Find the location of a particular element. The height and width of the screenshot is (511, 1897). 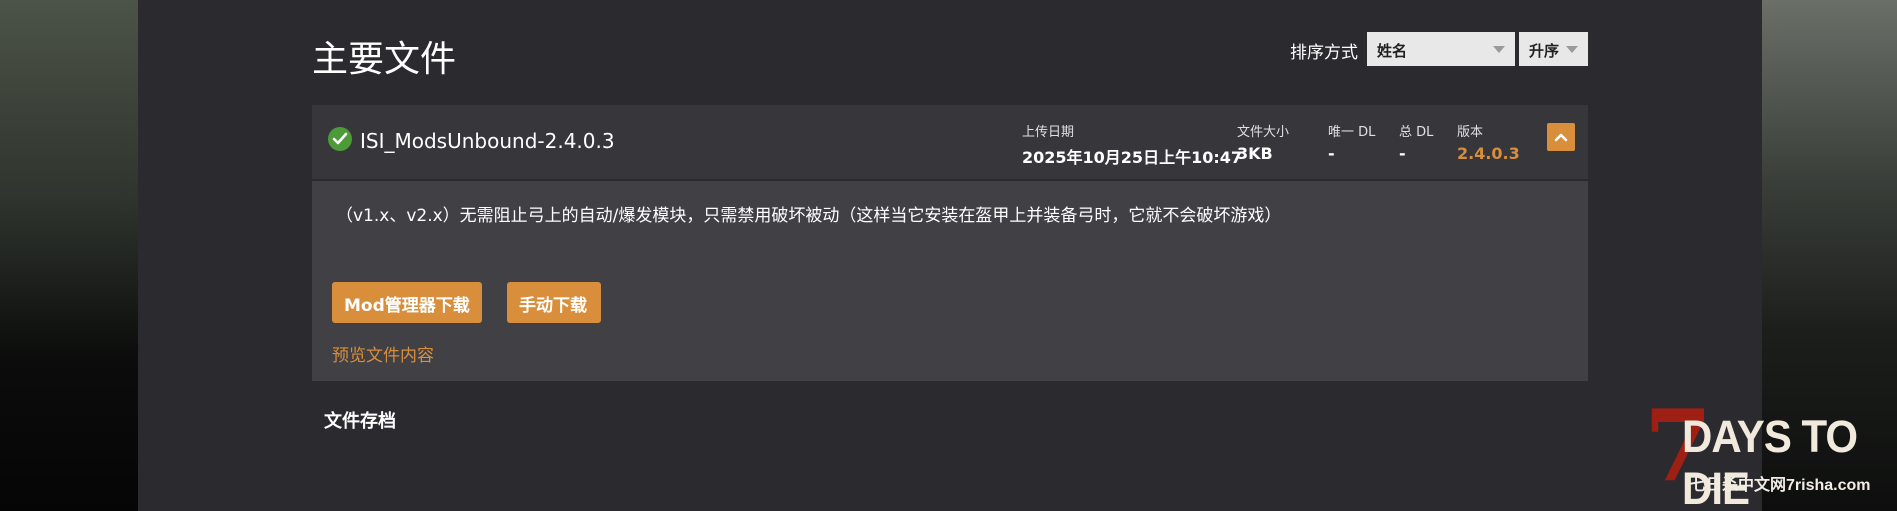

collapse-button is located at coordinates (1561, 137).